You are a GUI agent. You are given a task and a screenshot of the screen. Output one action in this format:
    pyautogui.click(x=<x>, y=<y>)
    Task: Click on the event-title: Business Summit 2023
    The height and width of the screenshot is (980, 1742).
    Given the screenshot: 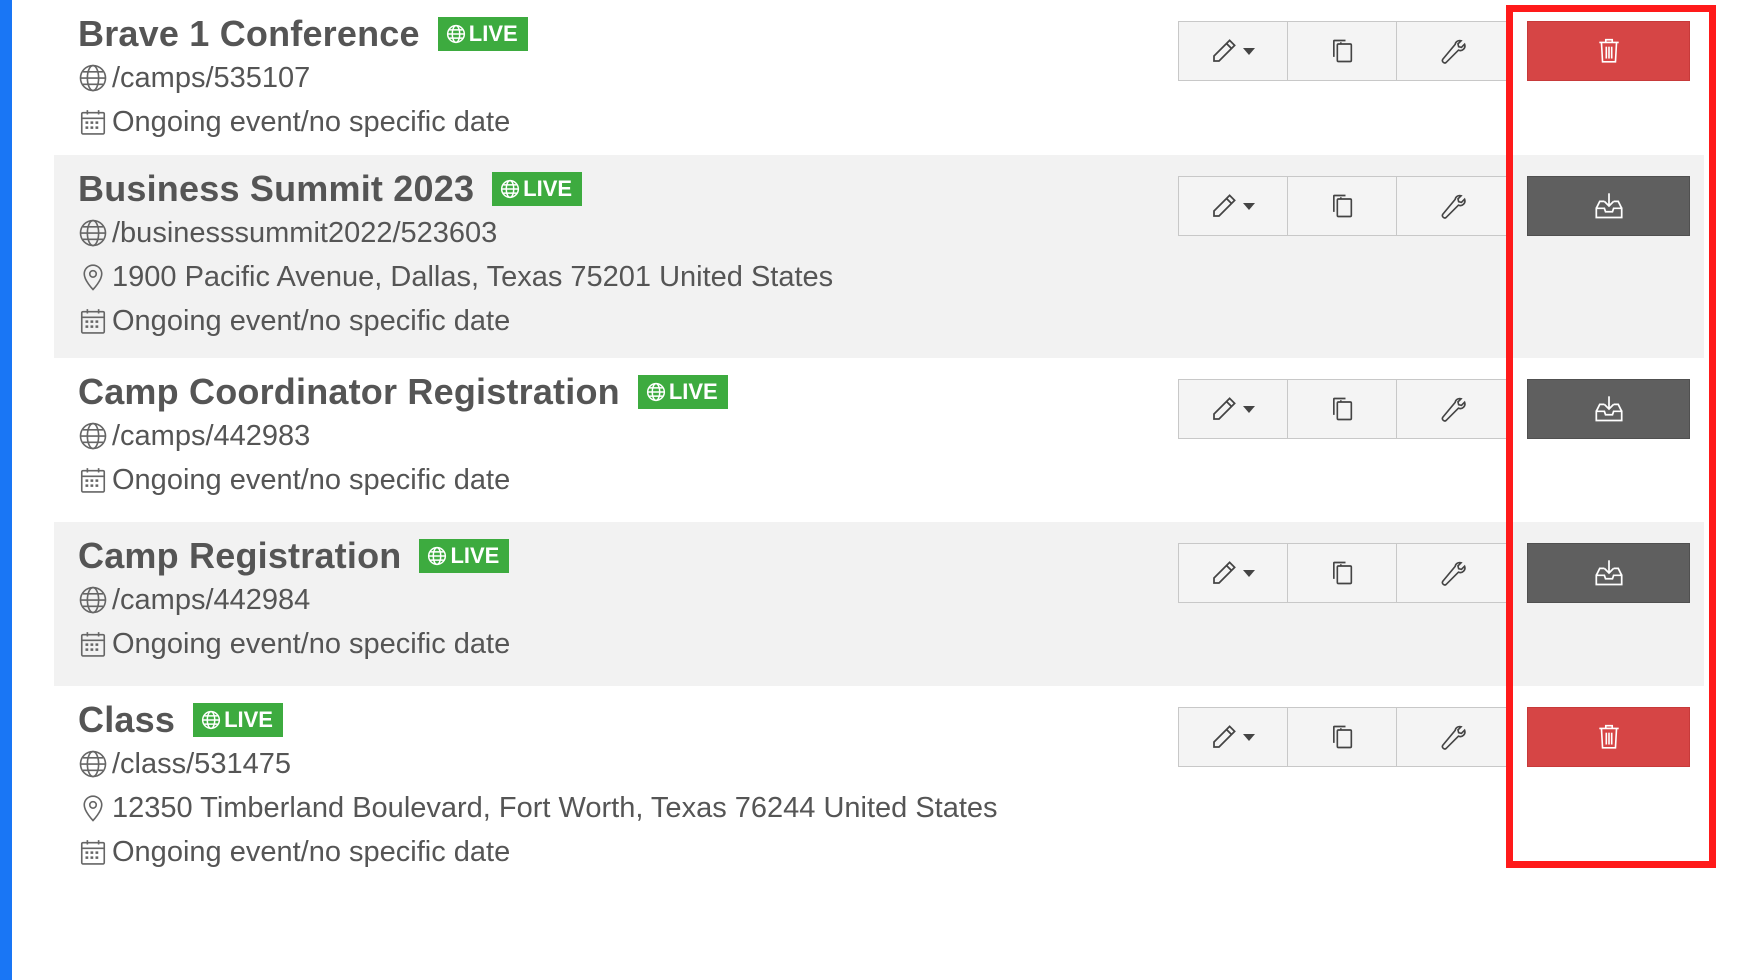 What is the action you would take?
    pyautogui.click(x=276, y=189)
    